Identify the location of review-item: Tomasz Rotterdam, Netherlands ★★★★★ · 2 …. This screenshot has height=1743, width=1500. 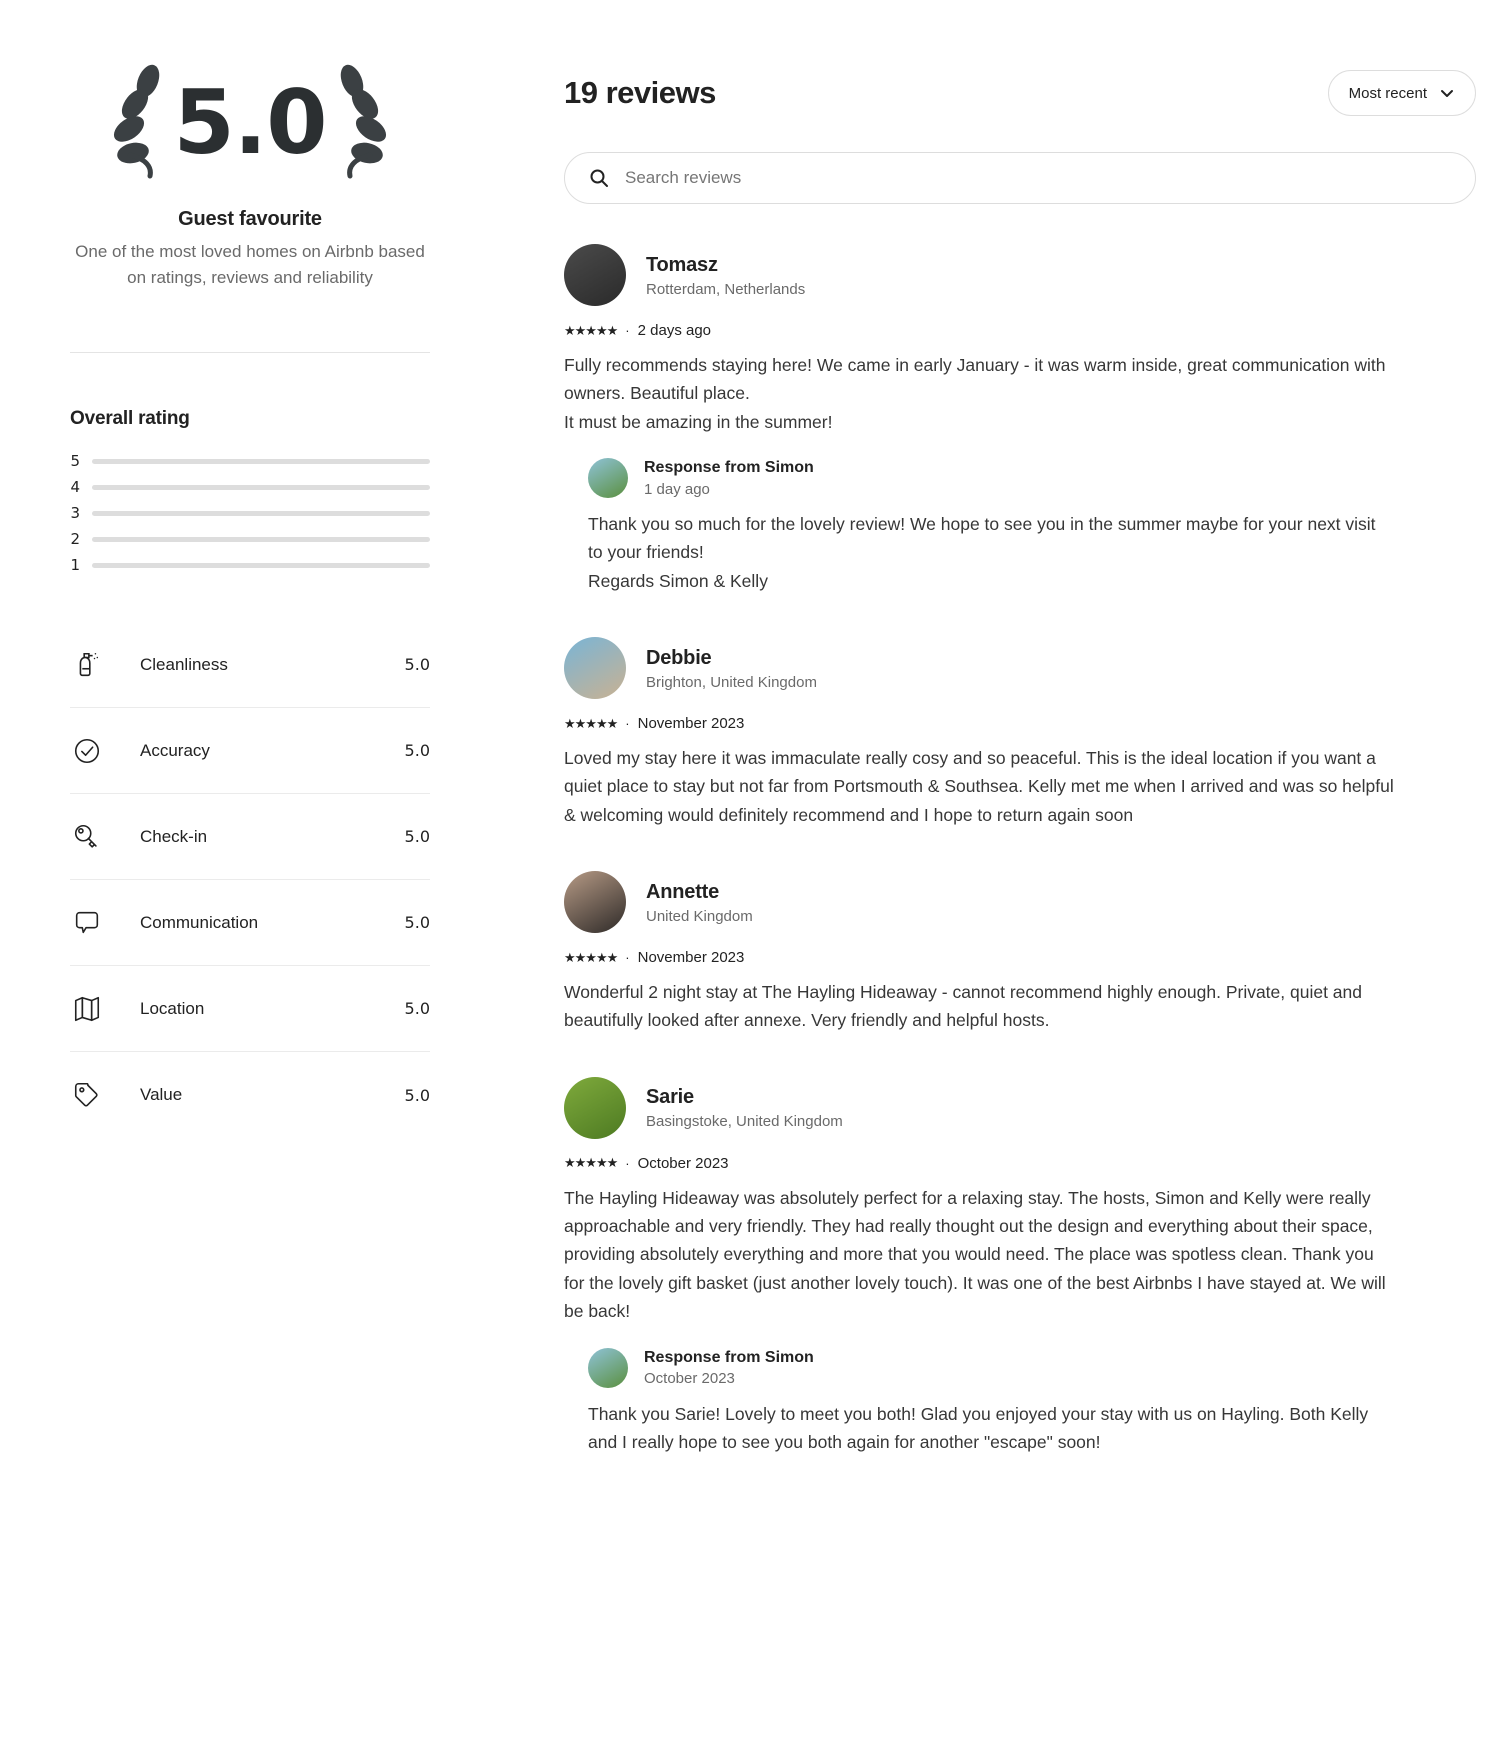
(1020, 419).